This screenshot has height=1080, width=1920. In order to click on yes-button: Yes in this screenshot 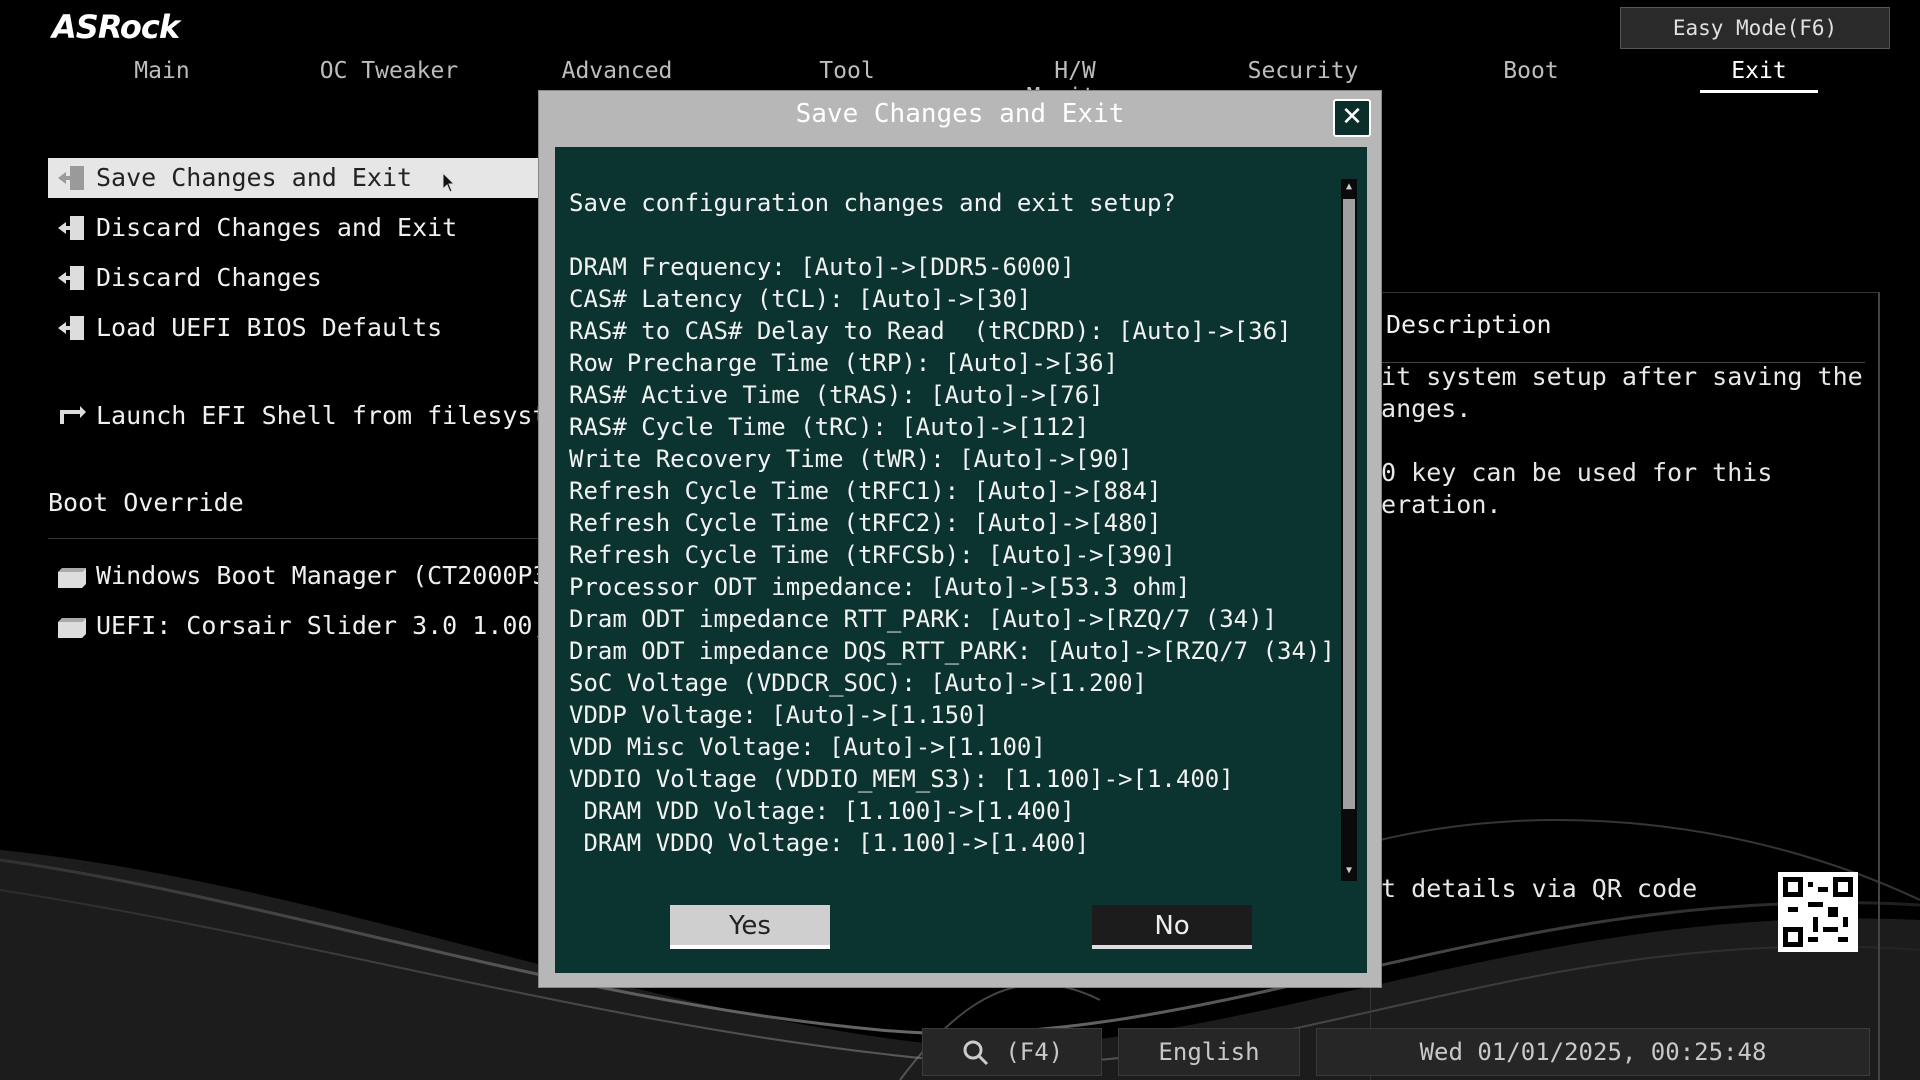, I will do `click(750, 927)`.